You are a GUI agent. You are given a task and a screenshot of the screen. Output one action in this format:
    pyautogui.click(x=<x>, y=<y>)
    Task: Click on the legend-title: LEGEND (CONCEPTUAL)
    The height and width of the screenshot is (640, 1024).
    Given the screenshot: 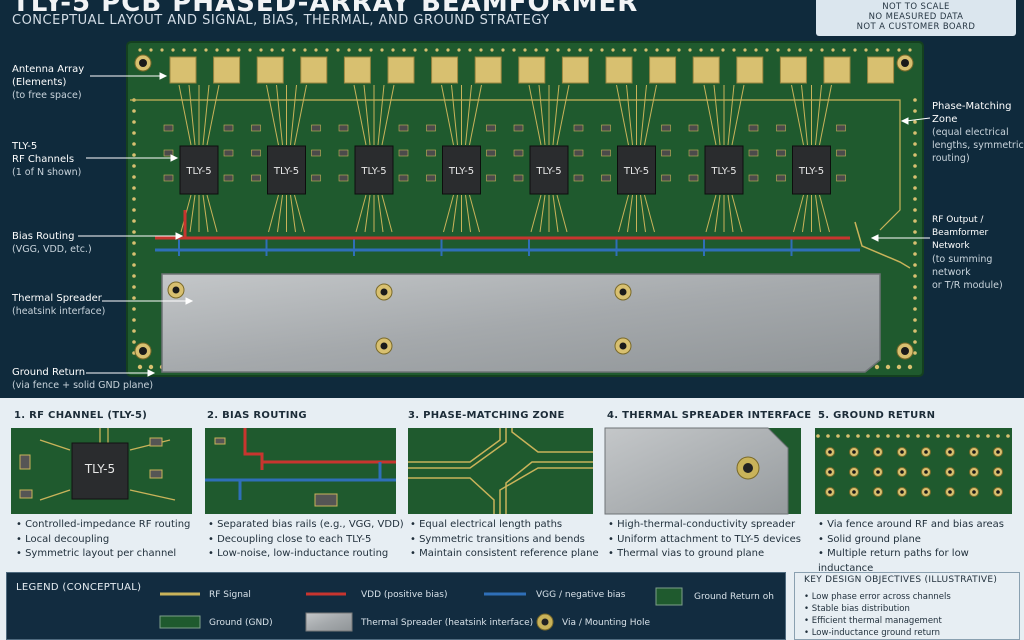 What is the action you would take?
    pyautogui.click(x=79, y=587)
    